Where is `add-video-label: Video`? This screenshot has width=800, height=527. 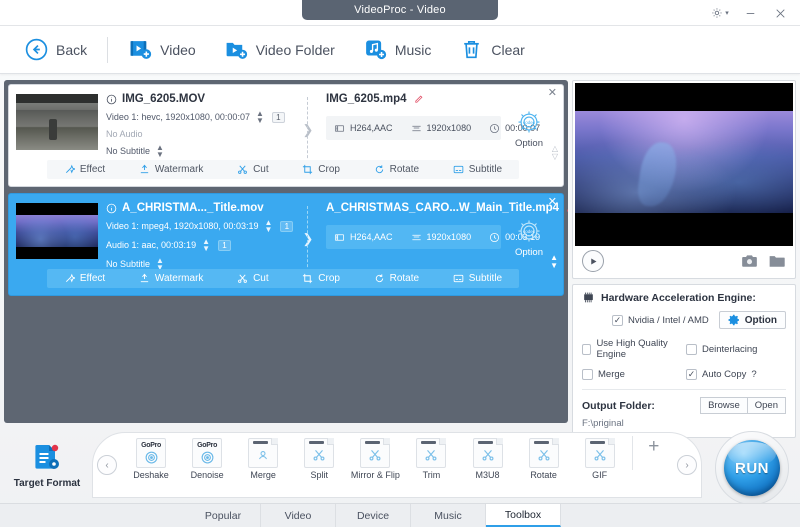
add-video-label: Video is located at coordinates (178, 49).